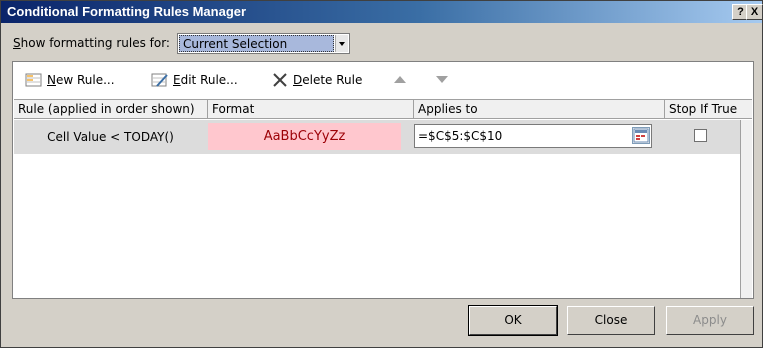 Image resolution: width=763 pixels, height=348 pixels. I want to click on rule-description: Cell Value < TODAY(), so click(110, 137).